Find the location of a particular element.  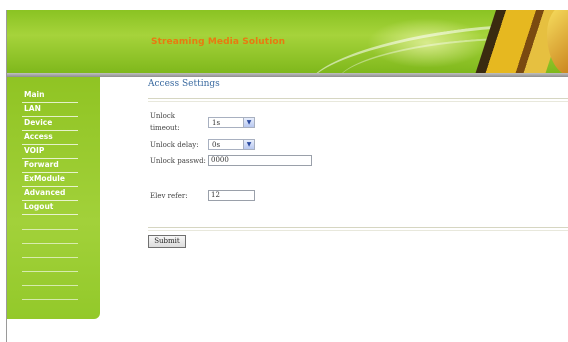

submit-button: Submit is located at coordinates (167, 241).